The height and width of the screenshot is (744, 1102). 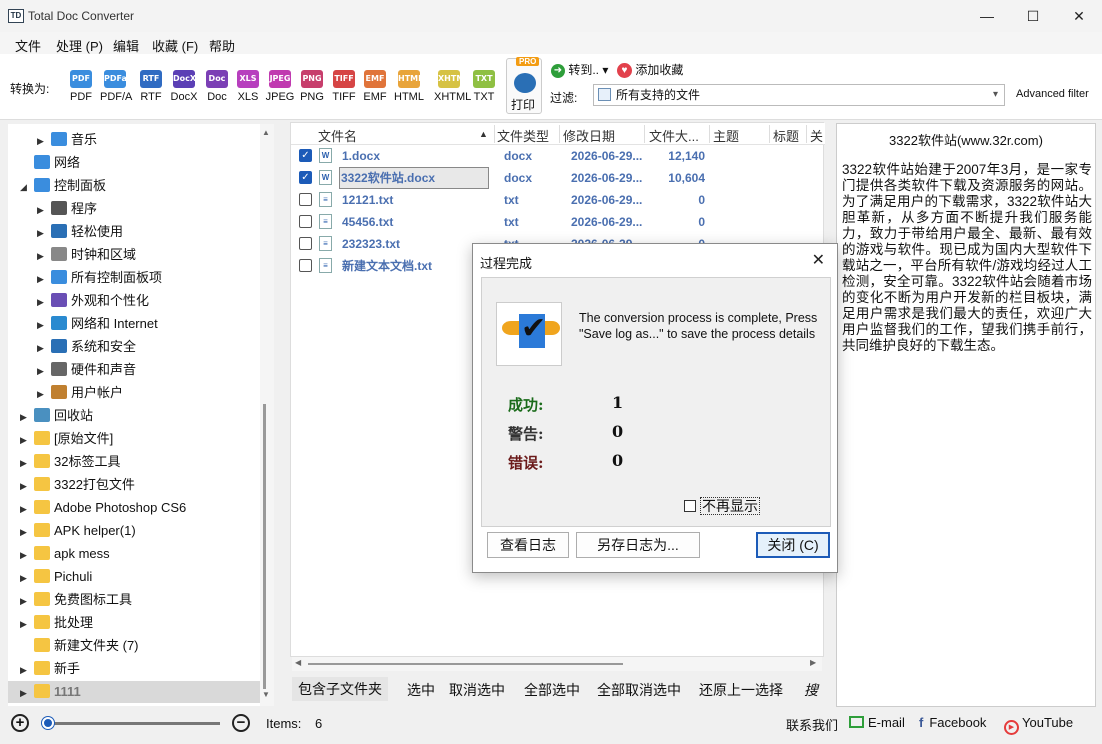 What do you see at coordinates (25, 187) in the screenshot?
I see `expand-arrow-icon: ◢` at bounding box center [25, 187].